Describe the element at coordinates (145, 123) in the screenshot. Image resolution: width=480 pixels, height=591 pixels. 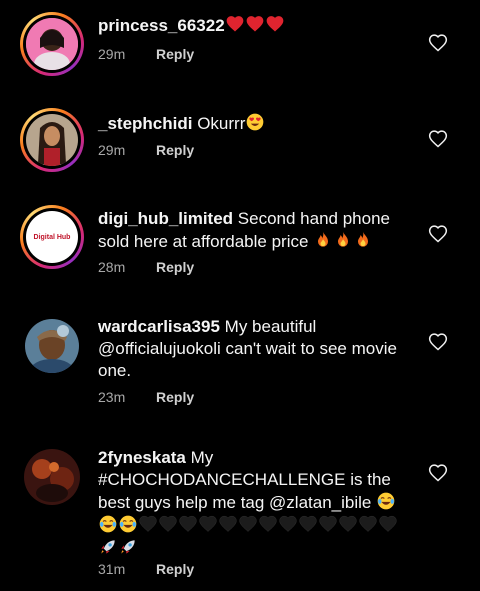
I see `comment-username: _stephchidi` at that location.